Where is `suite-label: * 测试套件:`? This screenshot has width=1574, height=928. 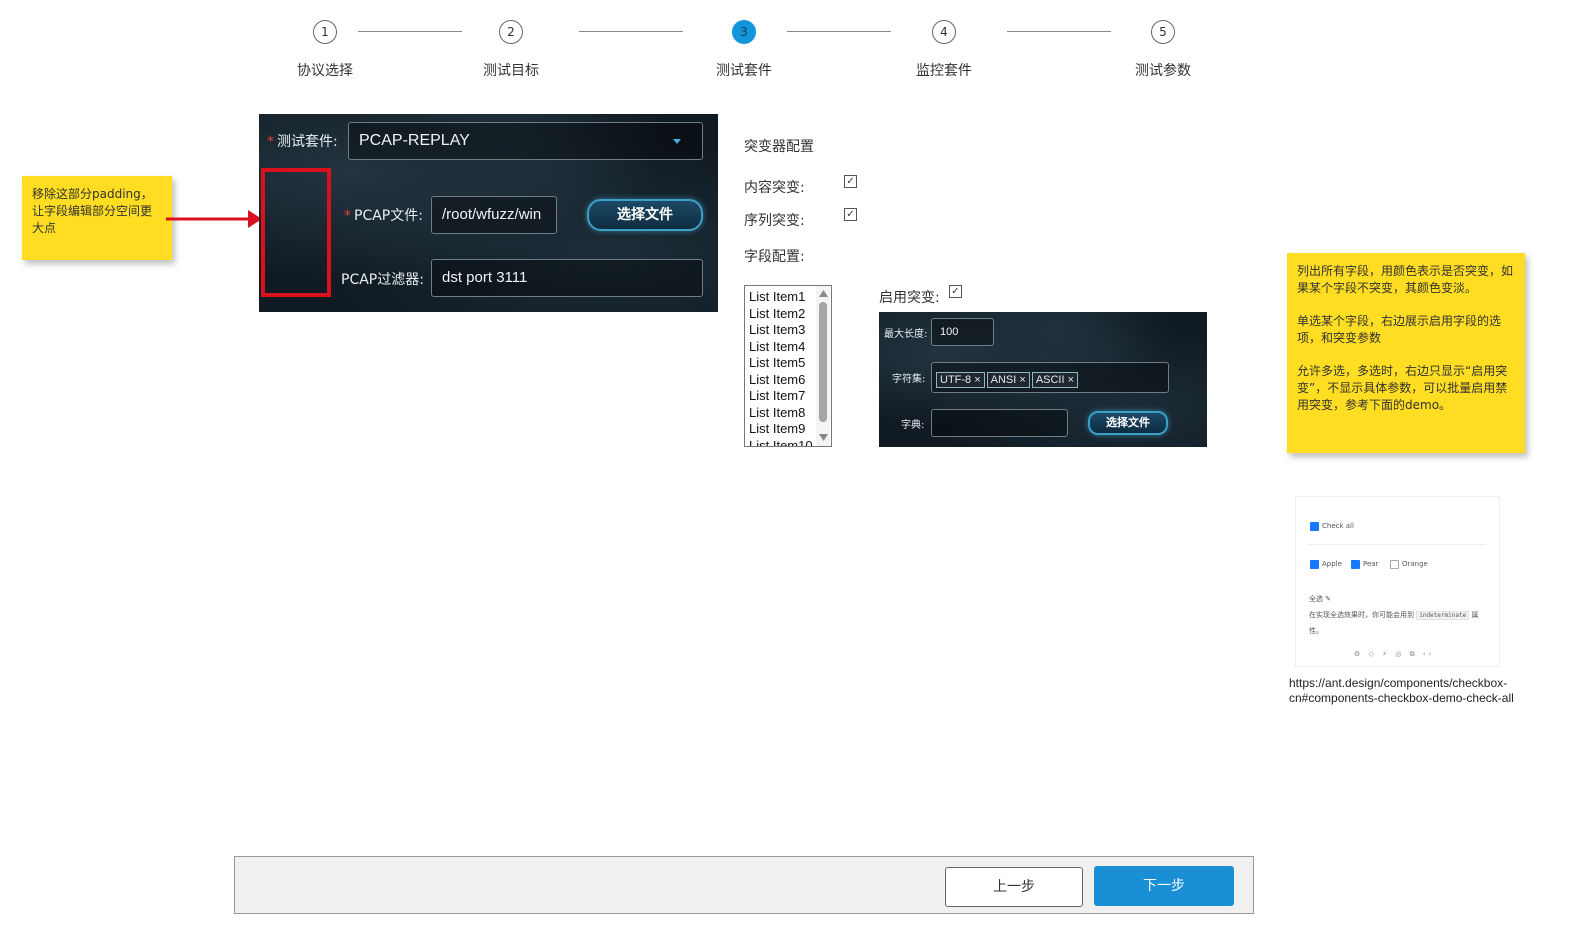
suite-label: * 测试套件: is located at coordinates (302, 142).